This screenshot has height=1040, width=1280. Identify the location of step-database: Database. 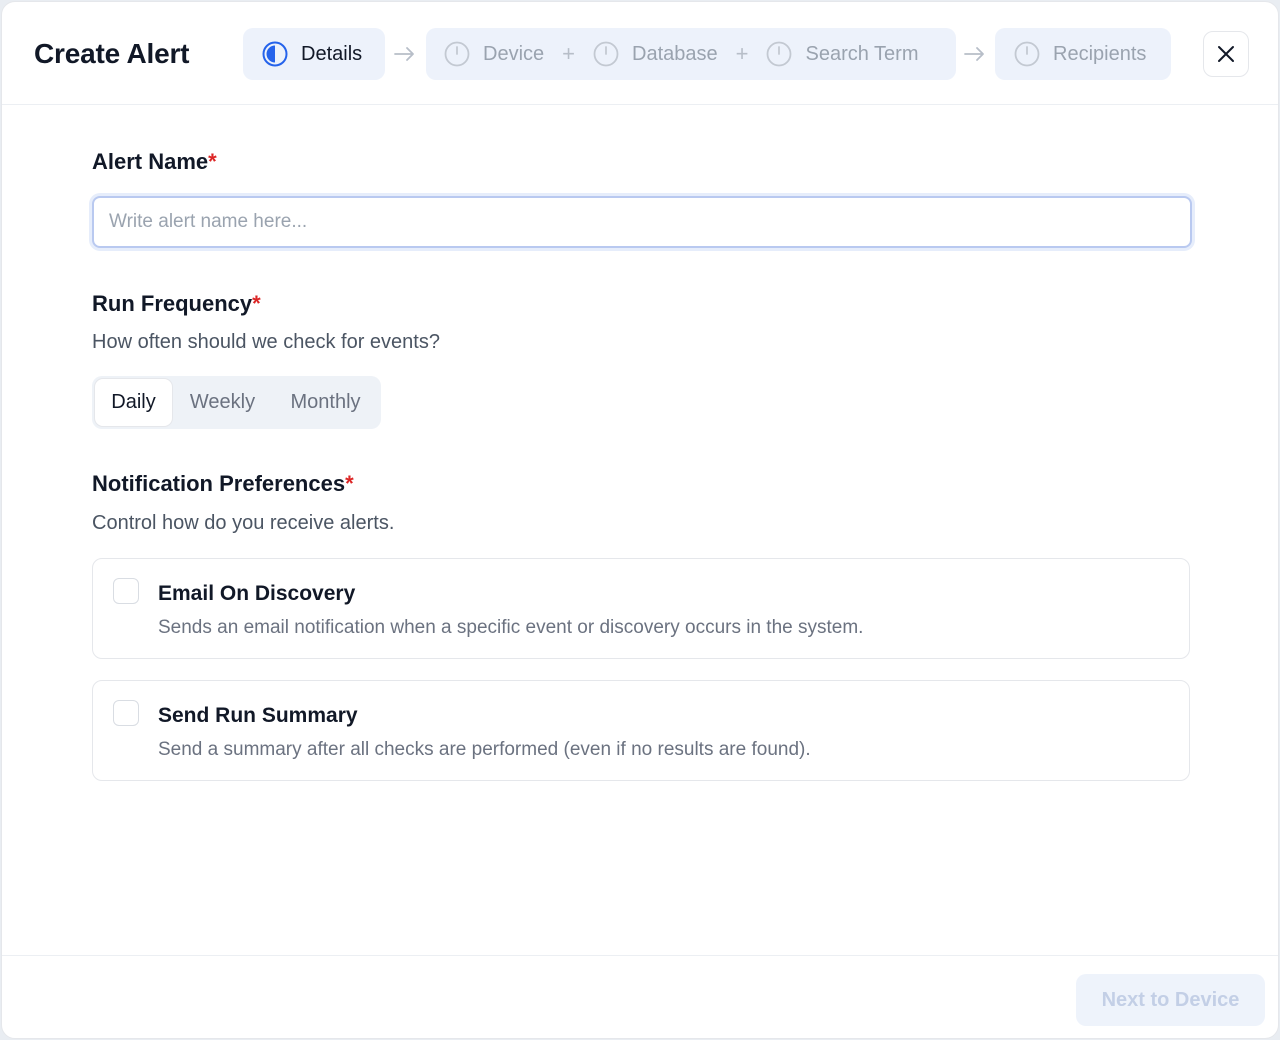
(655, 54).